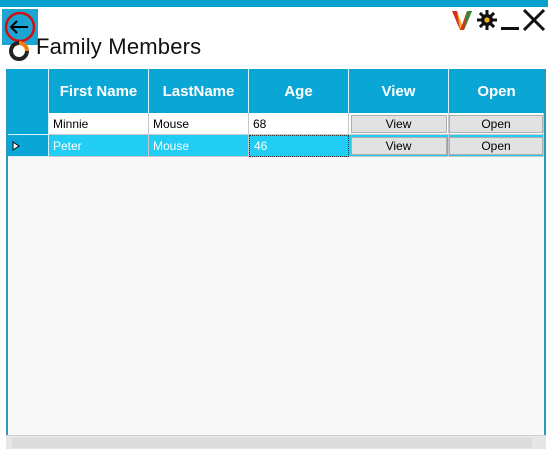  What do you see at coordinates (462, 20) in the screenshot?
I see `v-logo-icon` at bounding box center [462, 20].